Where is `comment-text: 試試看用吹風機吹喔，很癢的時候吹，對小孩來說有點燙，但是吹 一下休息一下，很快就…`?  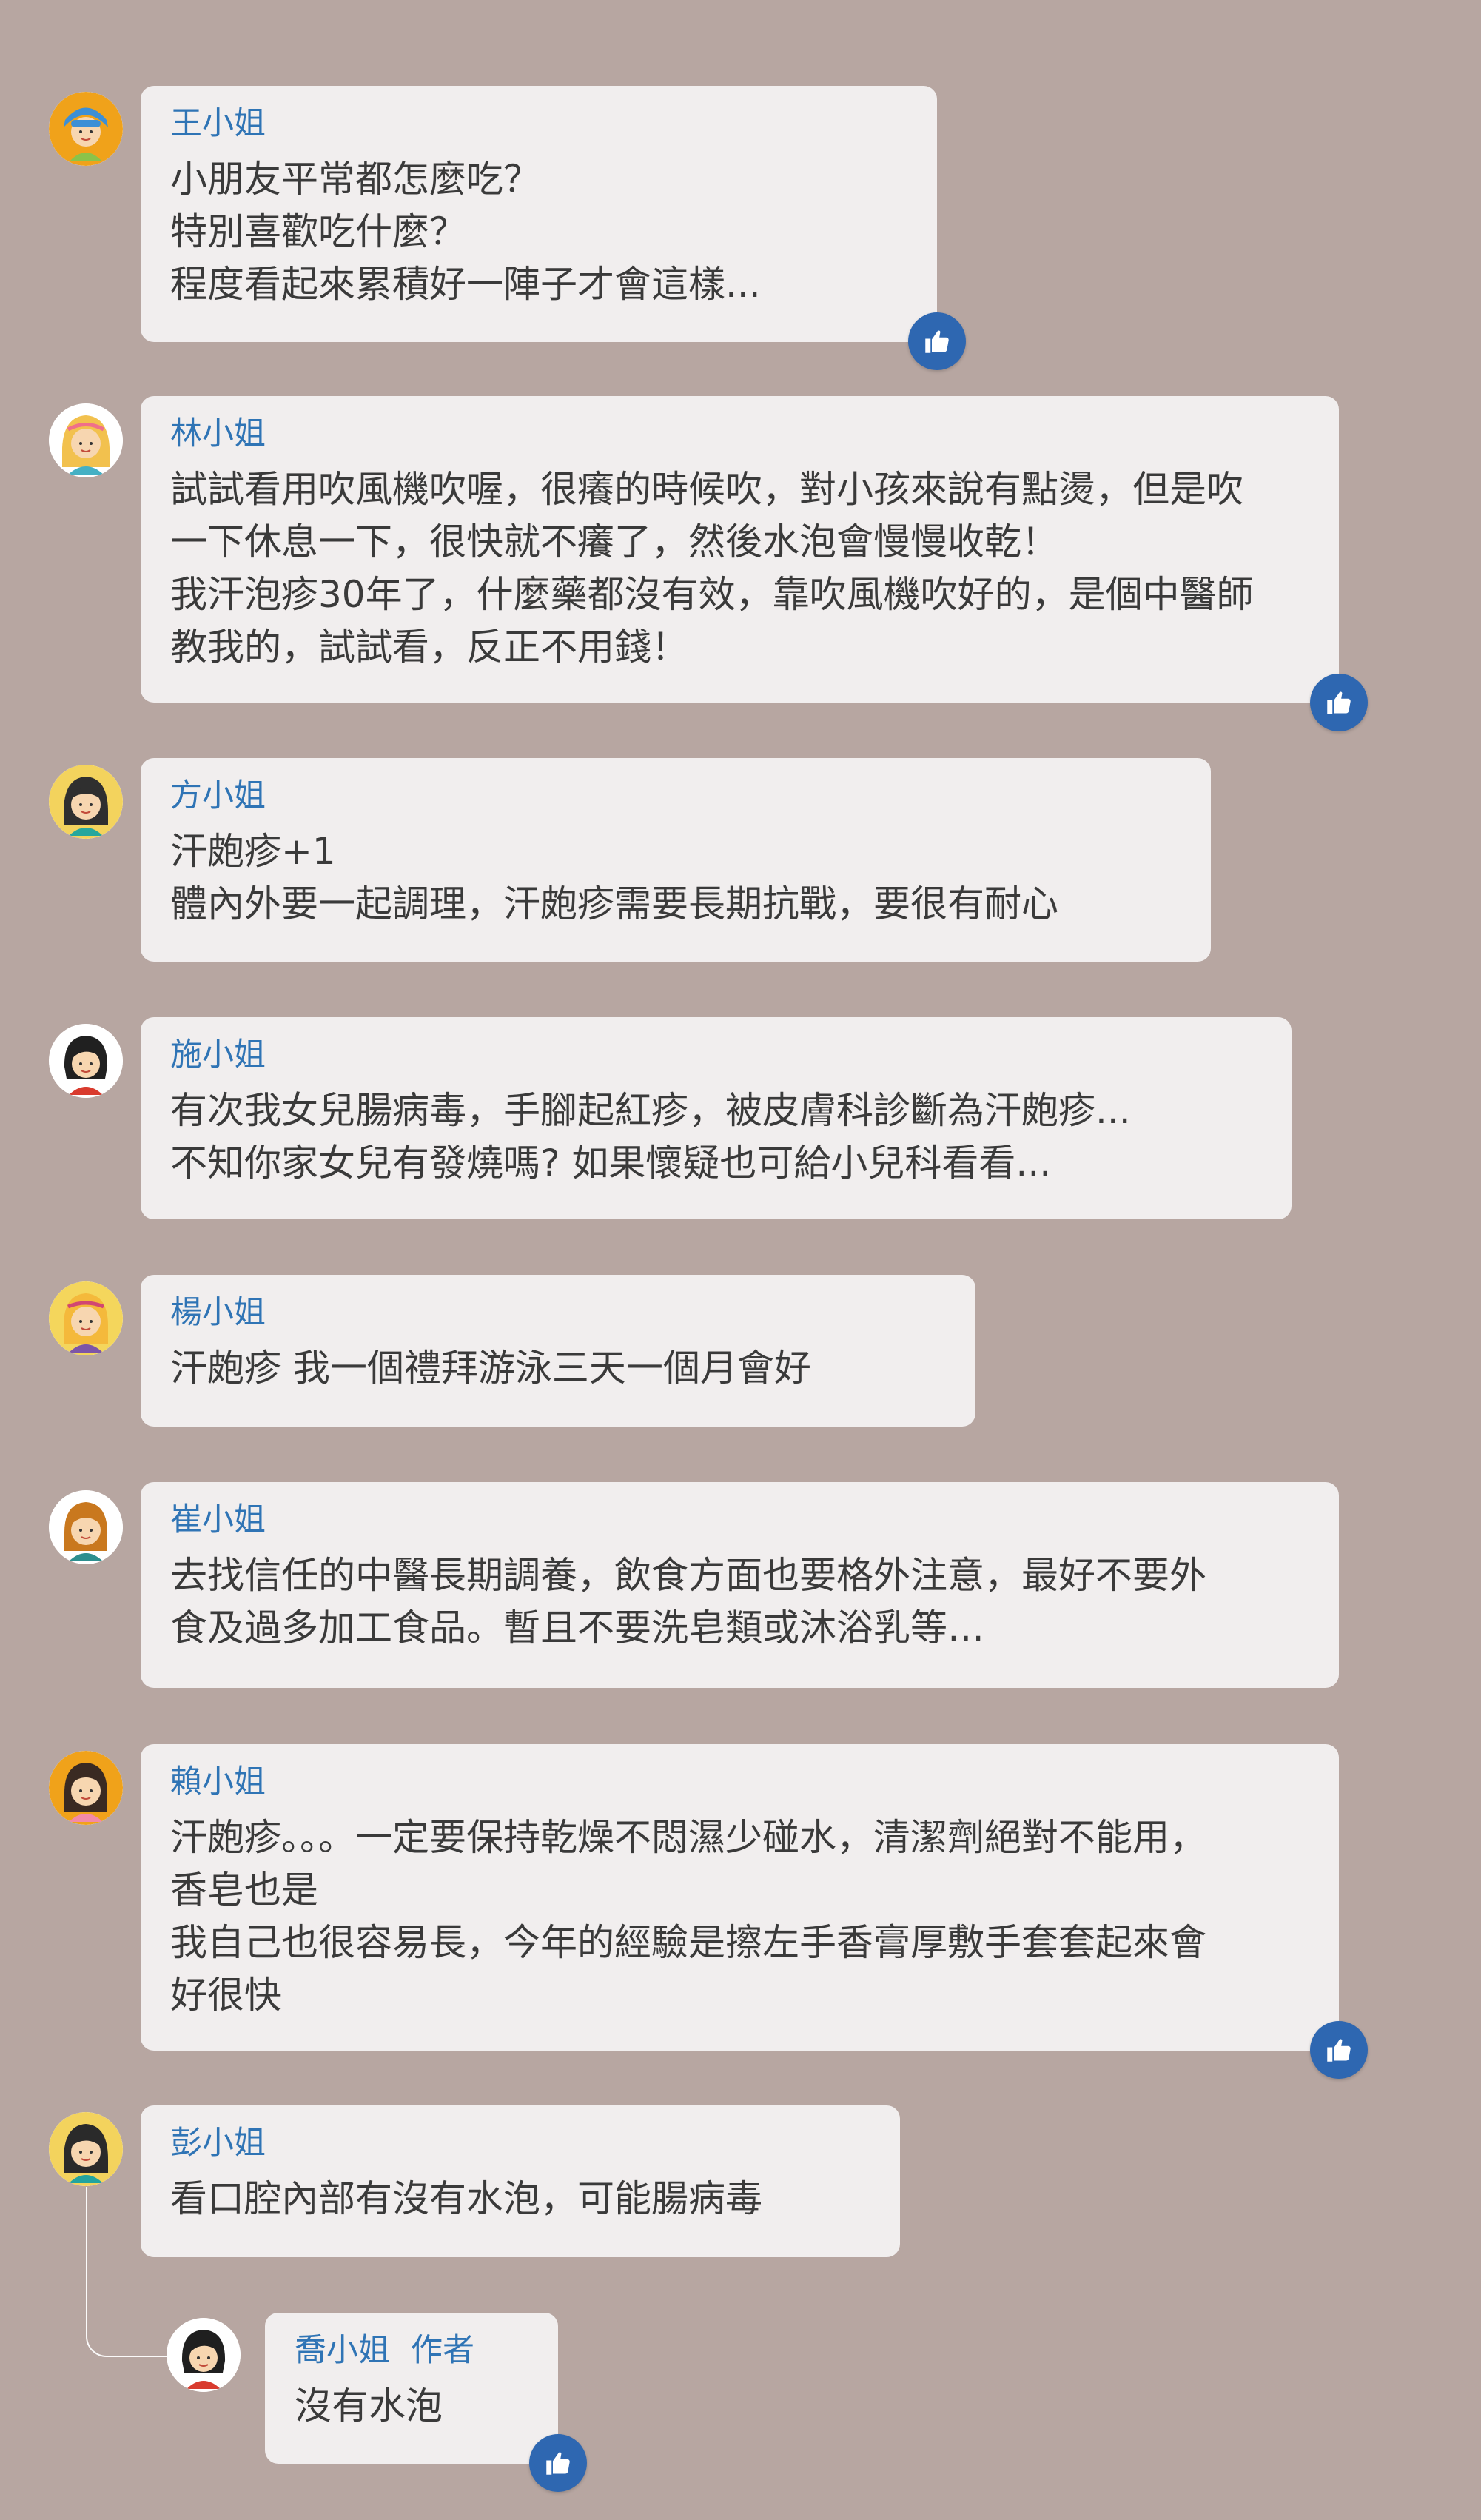 comment-text: 試試看用吹風機吹喔，很癢的時候吹，對小孩來說有點燙，但是吹 一下休息一下，很快就… is located at coordinates (739, 568).